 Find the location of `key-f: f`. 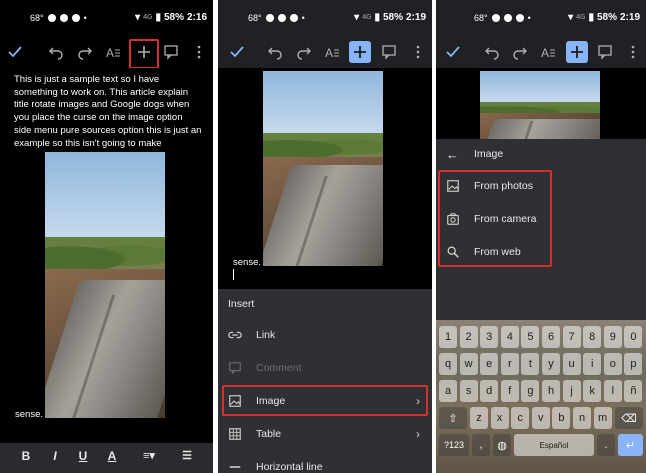

key-f: f is located at coordinates (509, 391).